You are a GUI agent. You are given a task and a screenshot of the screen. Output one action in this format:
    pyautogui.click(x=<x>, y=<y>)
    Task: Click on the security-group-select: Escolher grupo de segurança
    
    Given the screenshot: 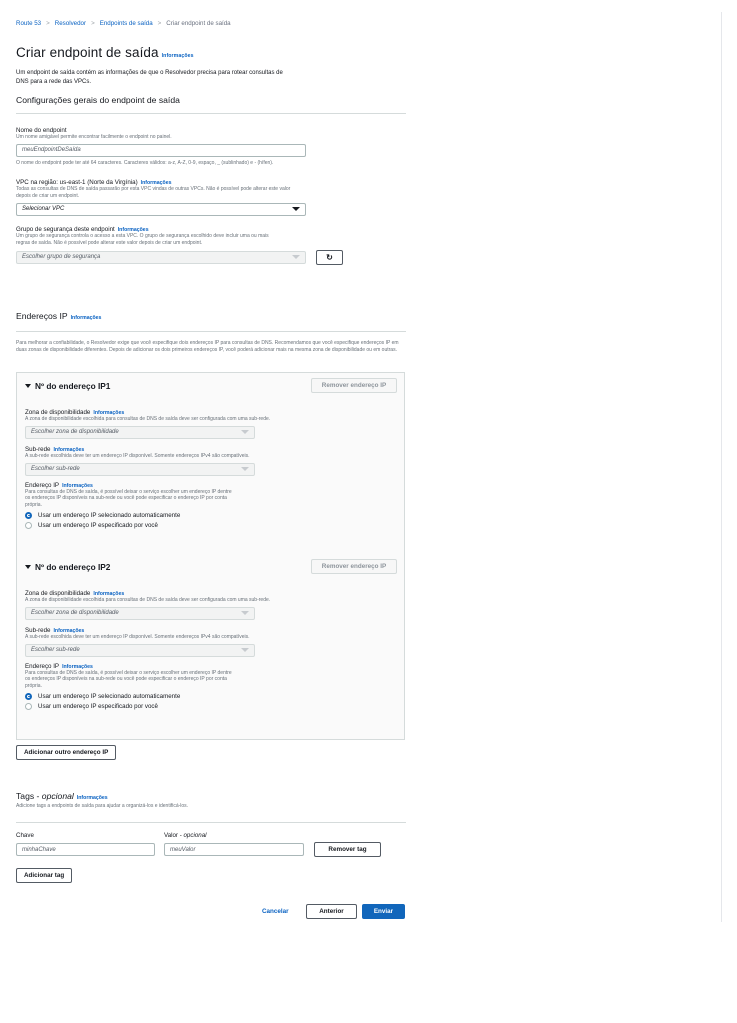 What is the action you would take?
    pyautogui.click(x=161, y=257)
    